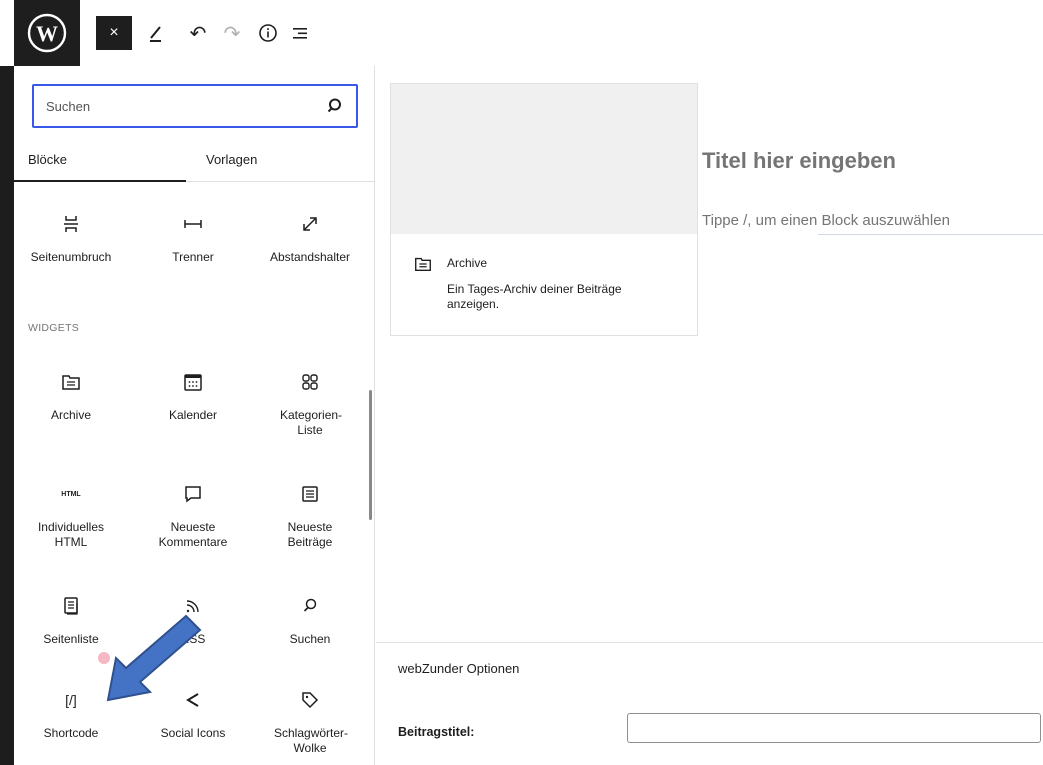 The width and height of the screenshot is (1043, 765). I want to click on block-label: Kategorien-Liste, so click(311, 422).